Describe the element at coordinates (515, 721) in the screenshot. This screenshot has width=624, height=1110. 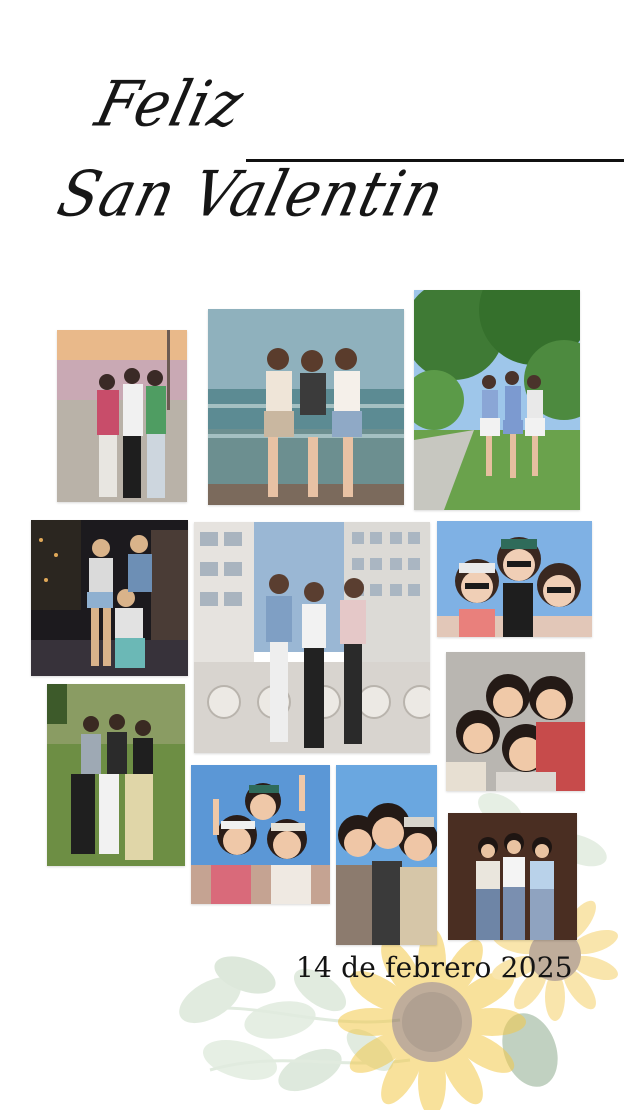
I see `photo-indoor-selfie` at that location.